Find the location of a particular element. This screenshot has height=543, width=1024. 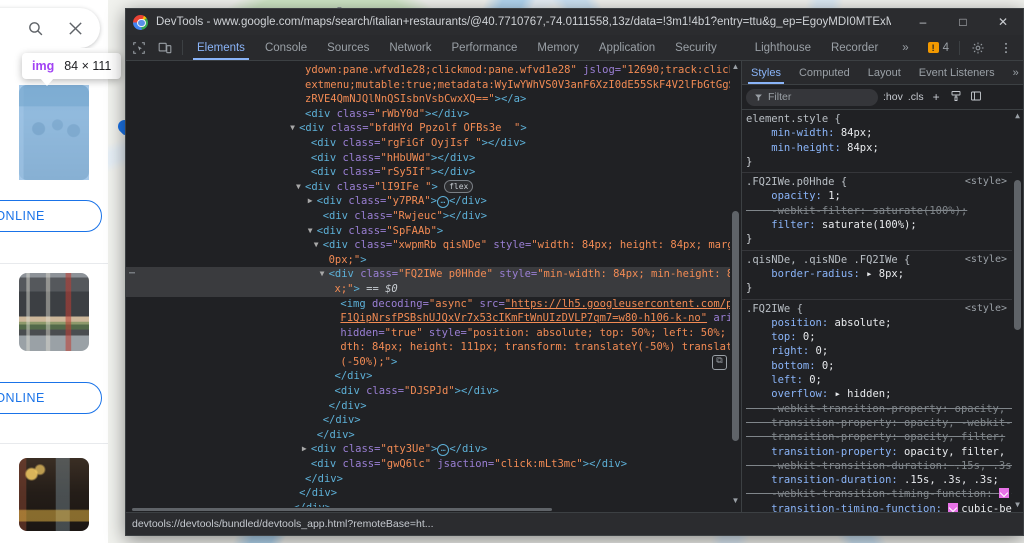

styles-tab-layout: Layout is located at coordinates (884, 72).